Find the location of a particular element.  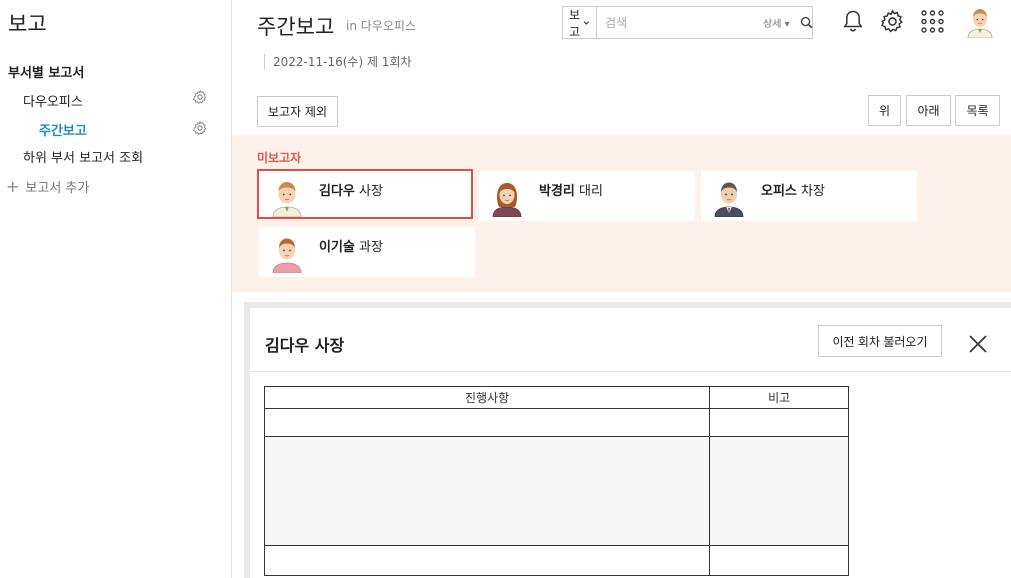

search-button is located at coordinates (806, 23).